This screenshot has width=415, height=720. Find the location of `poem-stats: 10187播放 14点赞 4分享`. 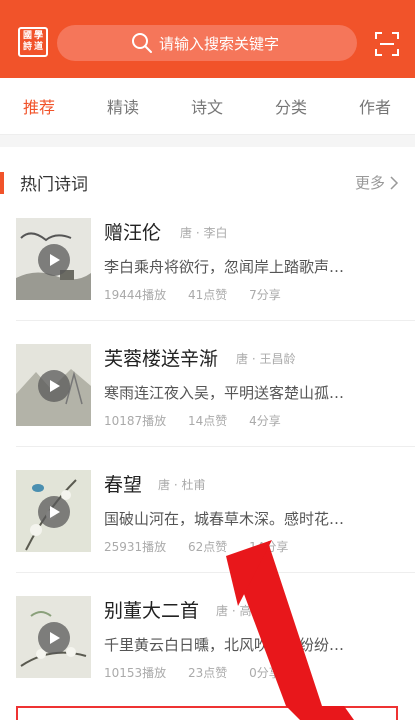

poem-stats: 10187播放 14点赞 4分享 is located at coordinates (201, 420).